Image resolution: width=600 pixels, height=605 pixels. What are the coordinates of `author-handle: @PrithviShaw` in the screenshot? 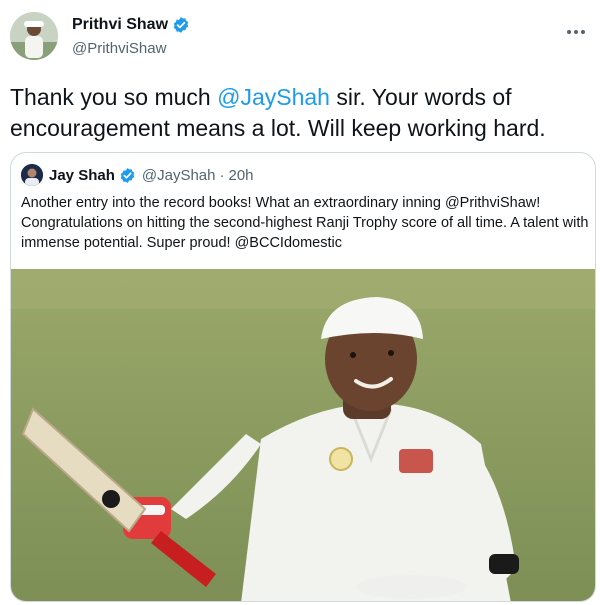 It's located at (119, 48).